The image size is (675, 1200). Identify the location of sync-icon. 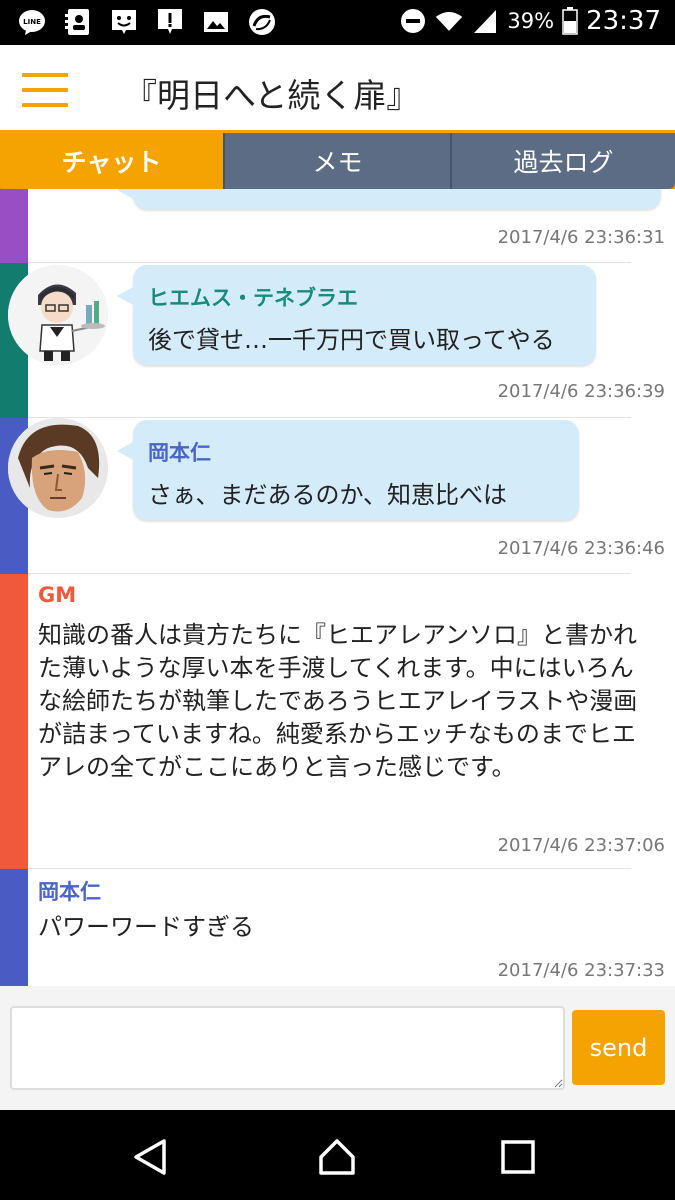
(262, 22).